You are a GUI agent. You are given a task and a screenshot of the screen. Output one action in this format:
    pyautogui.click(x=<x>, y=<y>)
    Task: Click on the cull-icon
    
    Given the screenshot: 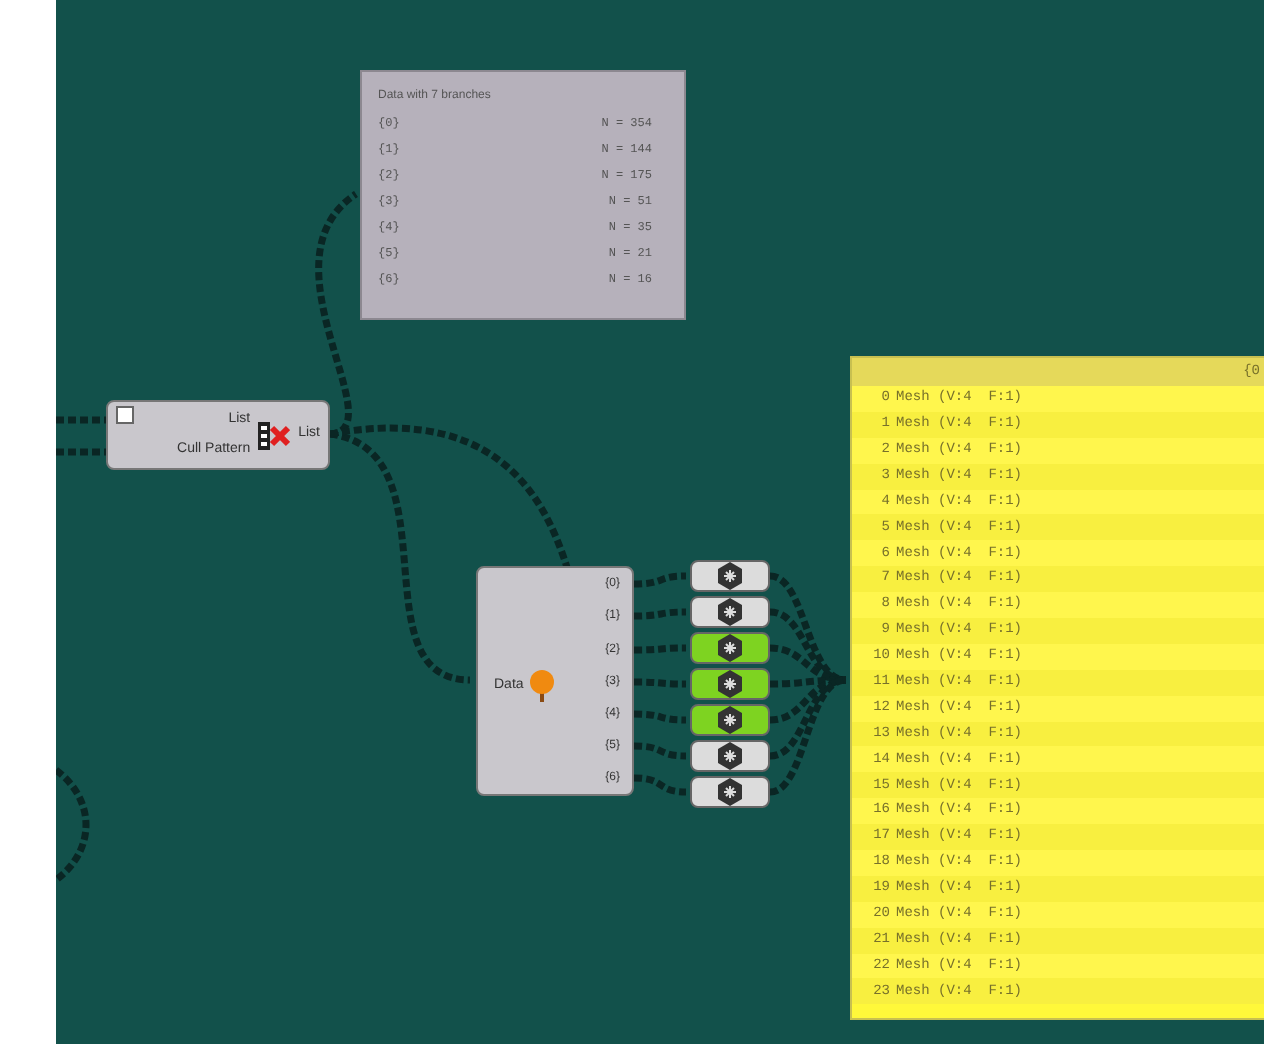 What is the action you would take?
    pyautogui.click(x=274, y=435)
    